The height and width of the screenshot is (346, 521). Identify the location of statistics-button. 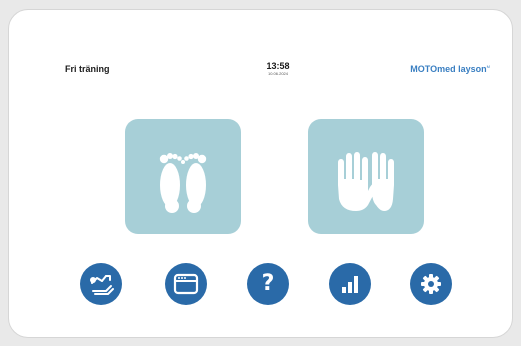
(350, 284).